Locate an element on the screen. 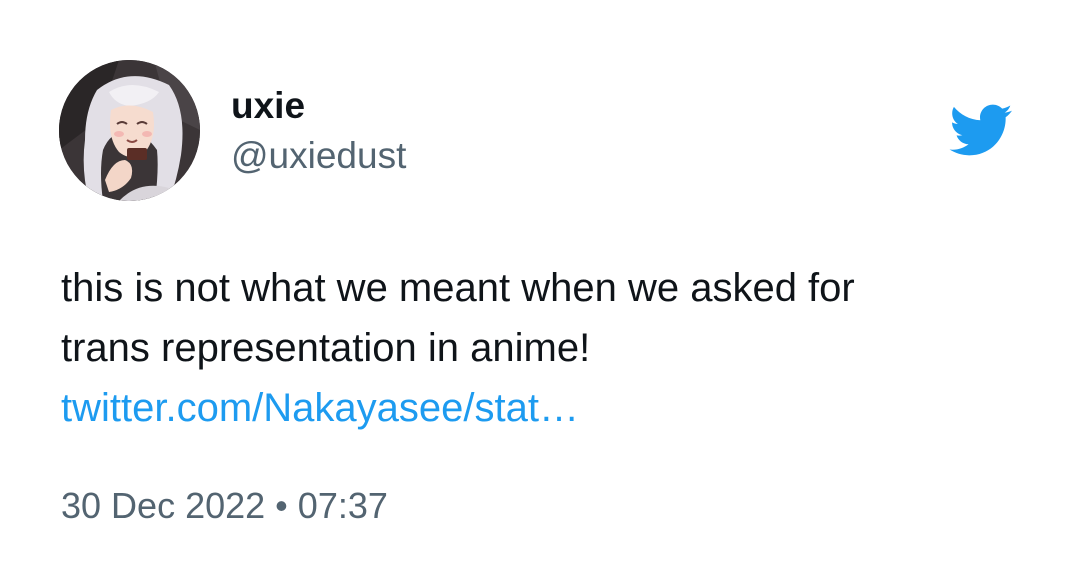 The image size is (1080, 586). twitter-bird-icon is located at coordinates (980, 130).